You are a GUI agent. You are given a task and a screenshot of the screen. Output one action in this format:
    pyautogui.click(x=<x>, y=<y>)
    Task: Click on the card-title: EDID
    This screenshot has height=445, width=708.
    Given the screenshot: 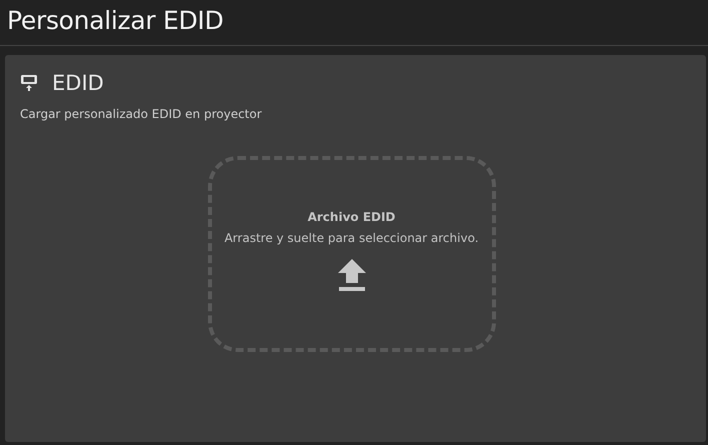 What is the action you would take?
    pyautogui.click(x=78, y=83)
    